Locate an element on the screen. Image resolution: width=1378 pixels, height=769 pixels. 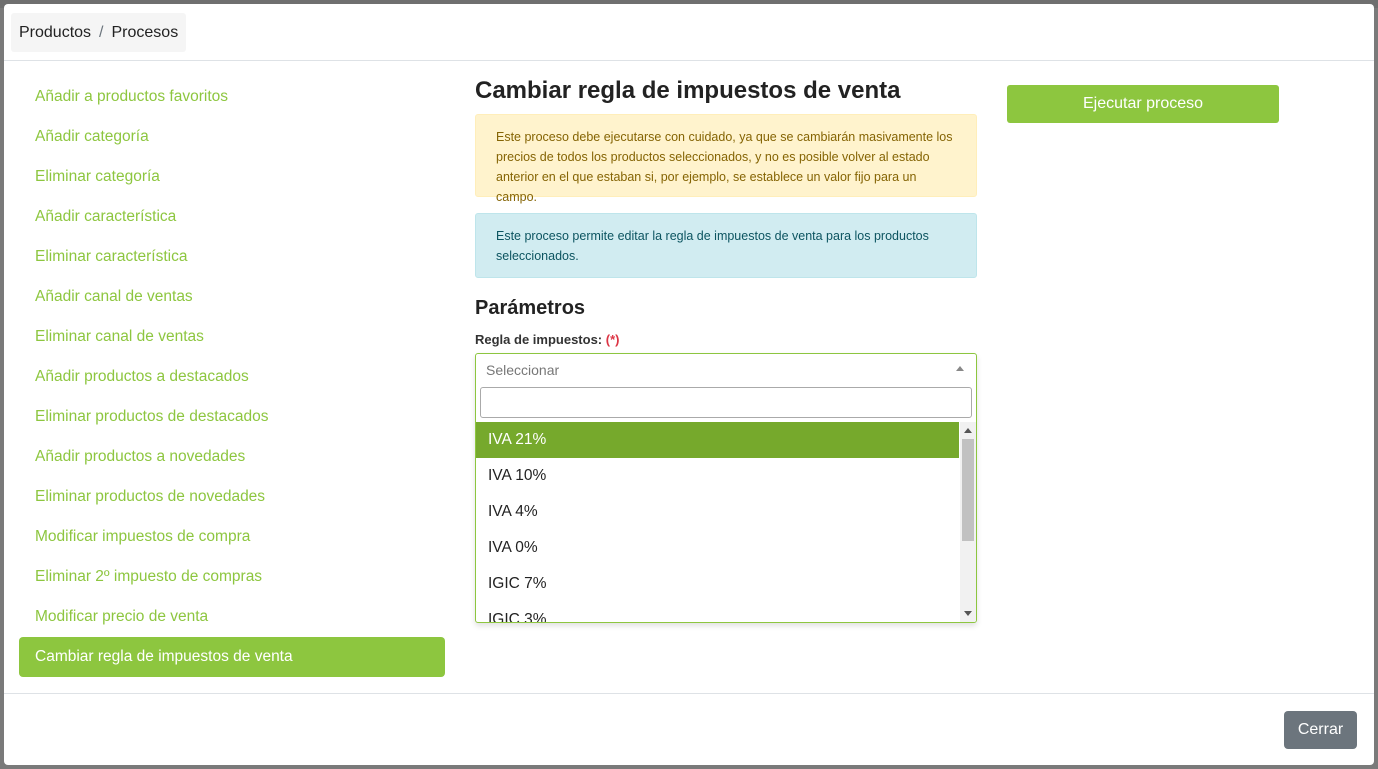
modal-footer: Cerrar is located at coordinates (689, 729).